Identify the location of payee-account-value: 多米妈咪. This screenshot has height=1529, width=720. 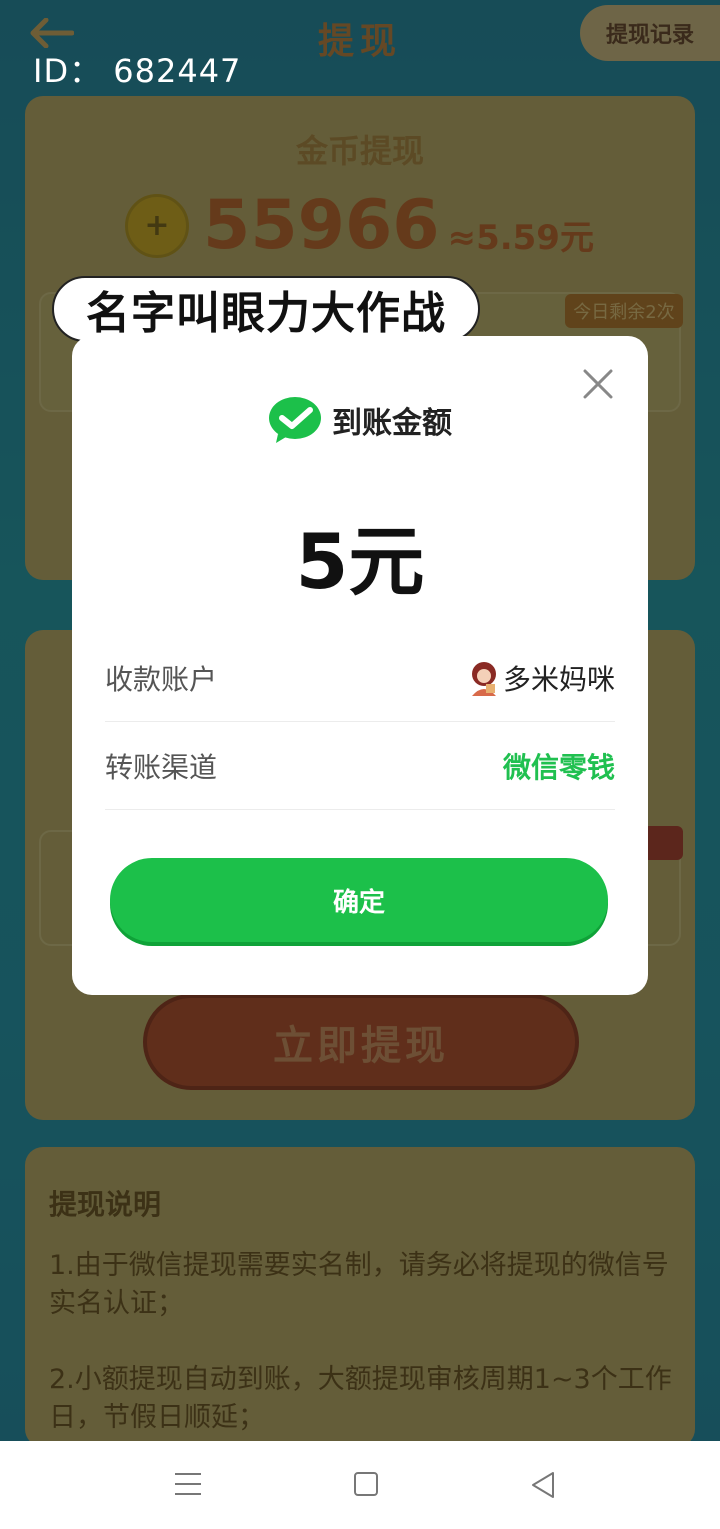
(542, 678).